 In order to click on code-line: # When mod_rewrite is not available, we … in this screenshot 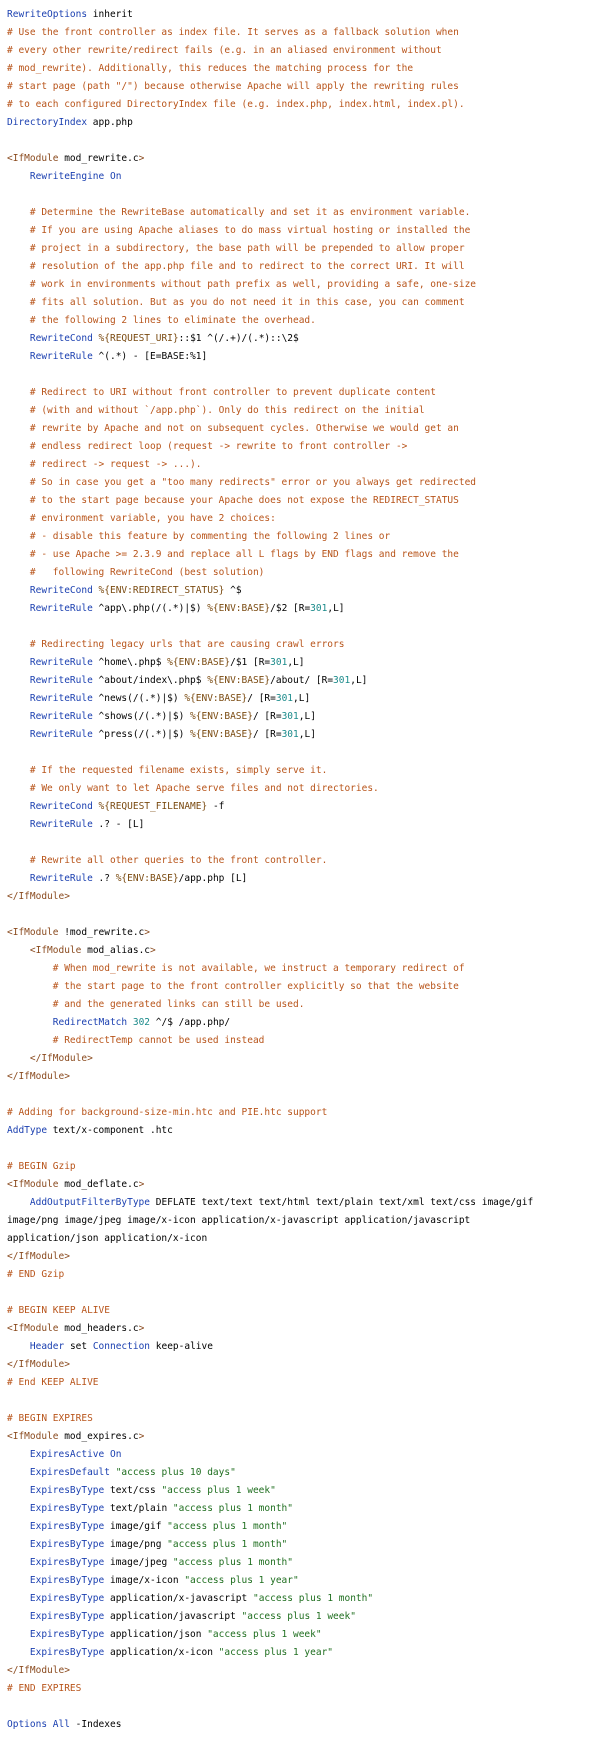, I will do `click(303, 969)`.